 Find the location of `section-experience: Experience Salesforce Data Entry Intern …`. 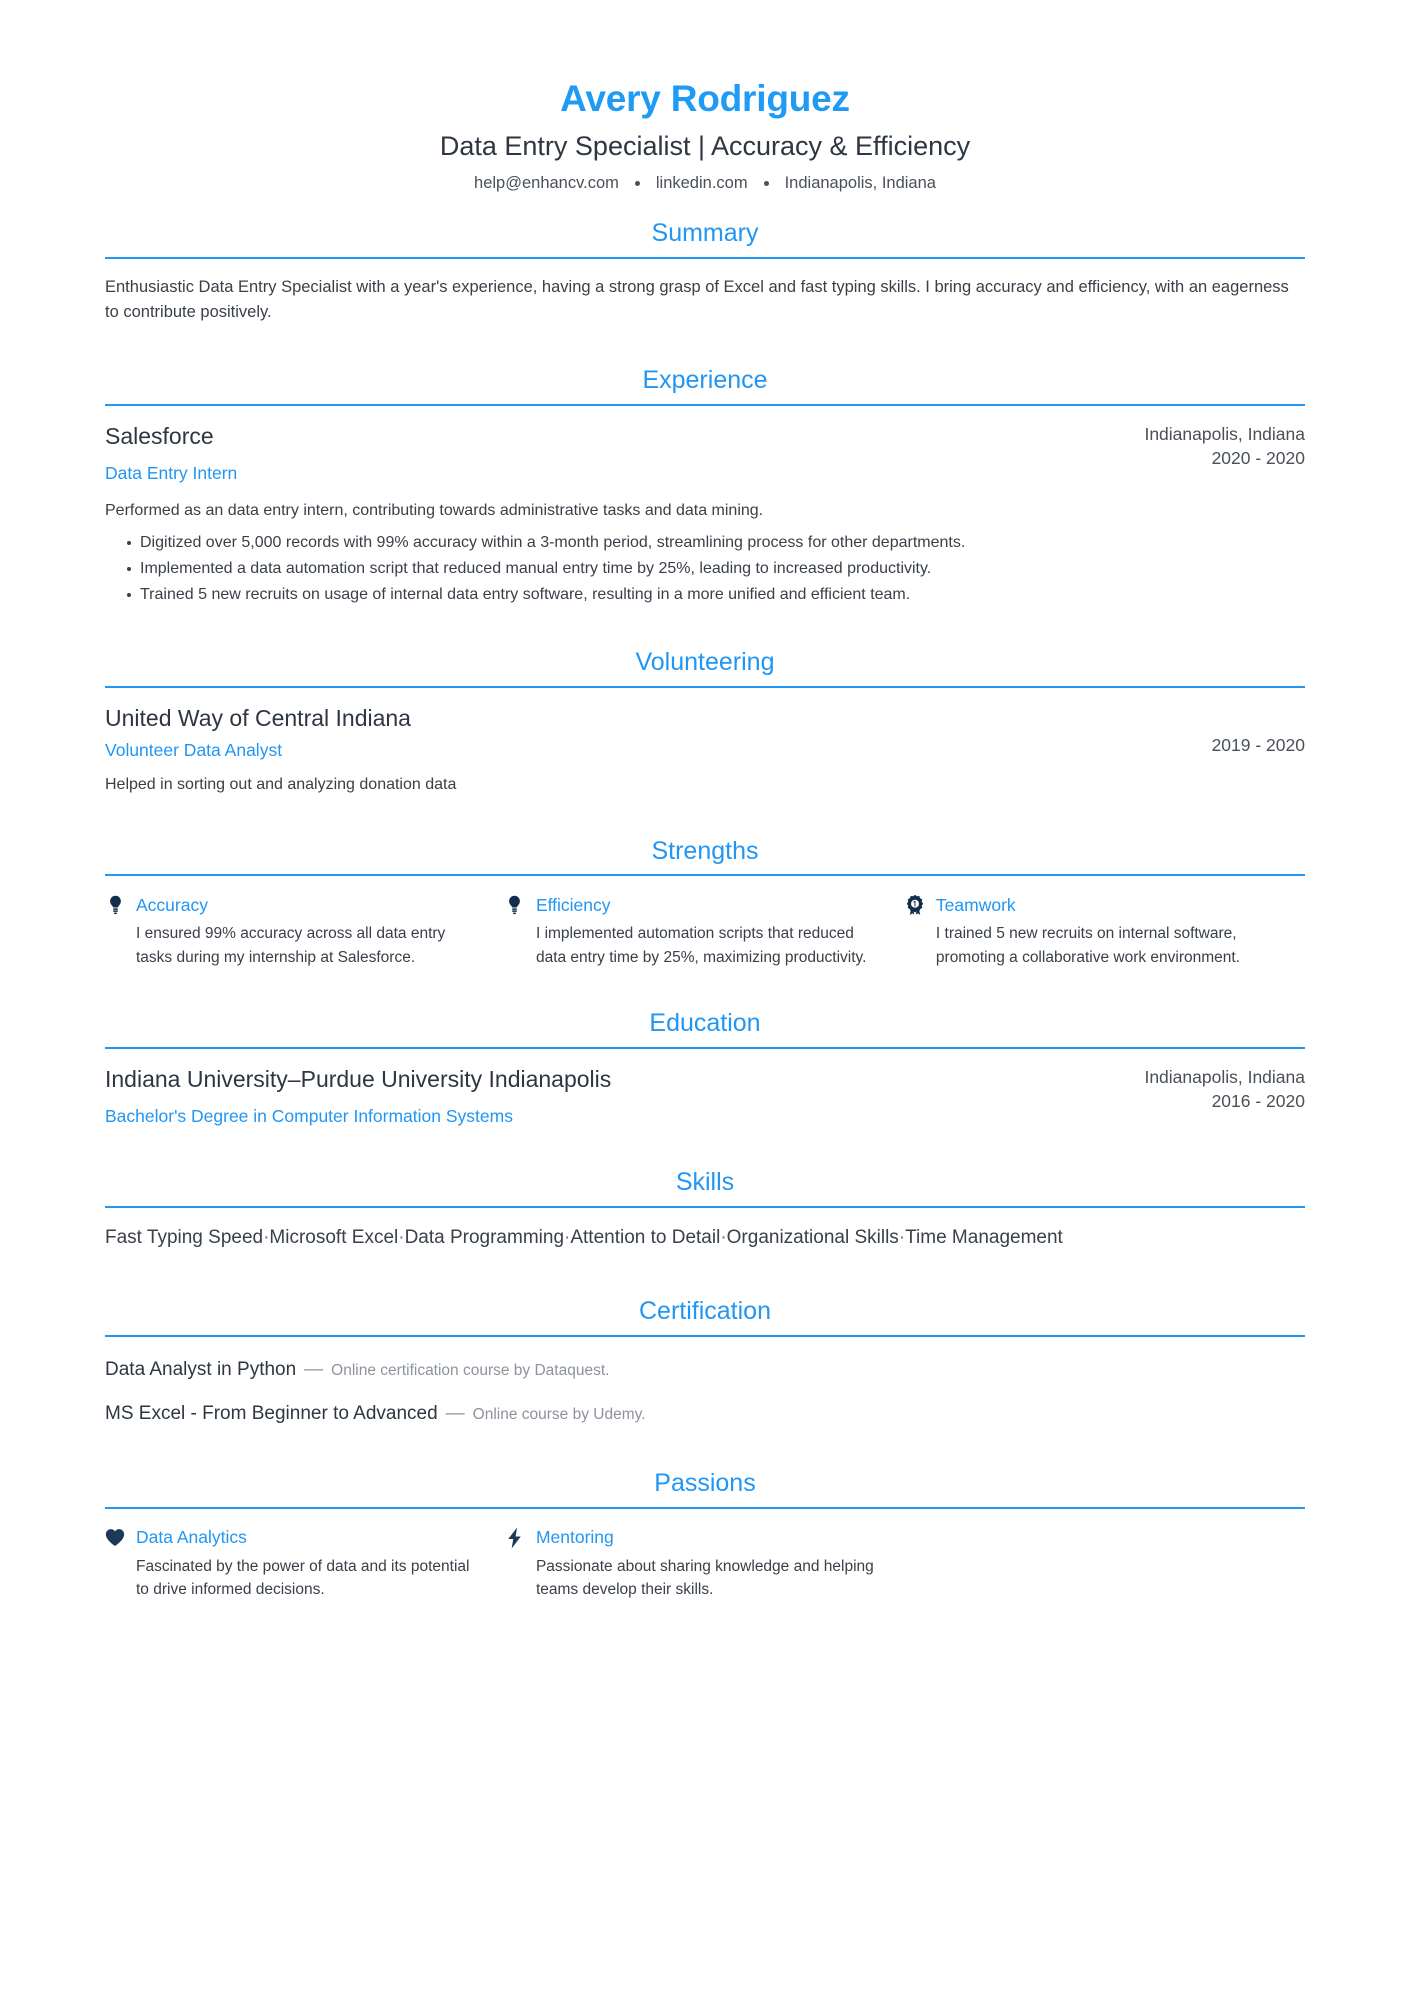

section-experience: Experience Salesforce Data Entry Intern … is located at coordinates (705, 487).